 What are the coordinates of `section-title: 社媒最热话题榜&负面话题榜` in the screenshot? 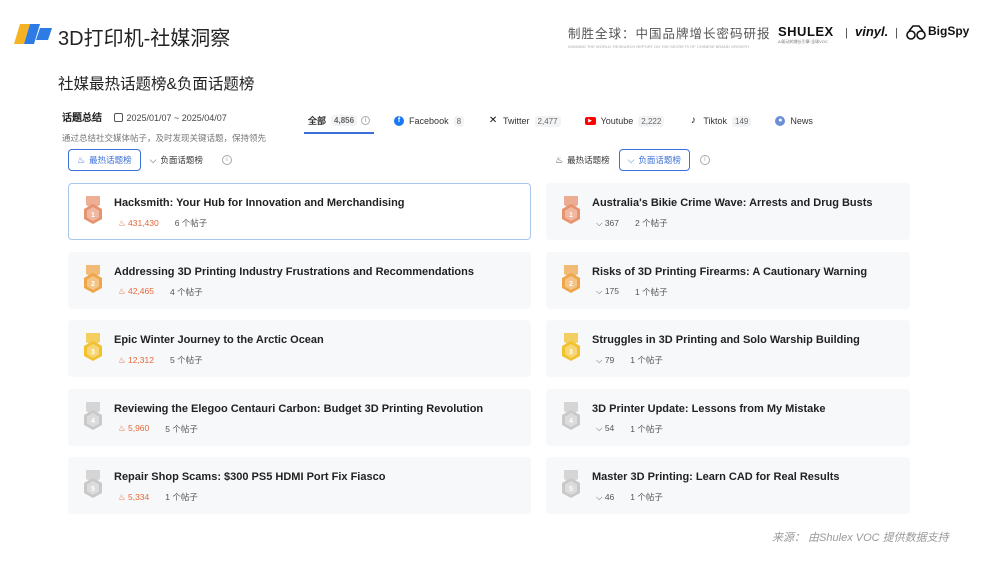 It's located at (156, 84).